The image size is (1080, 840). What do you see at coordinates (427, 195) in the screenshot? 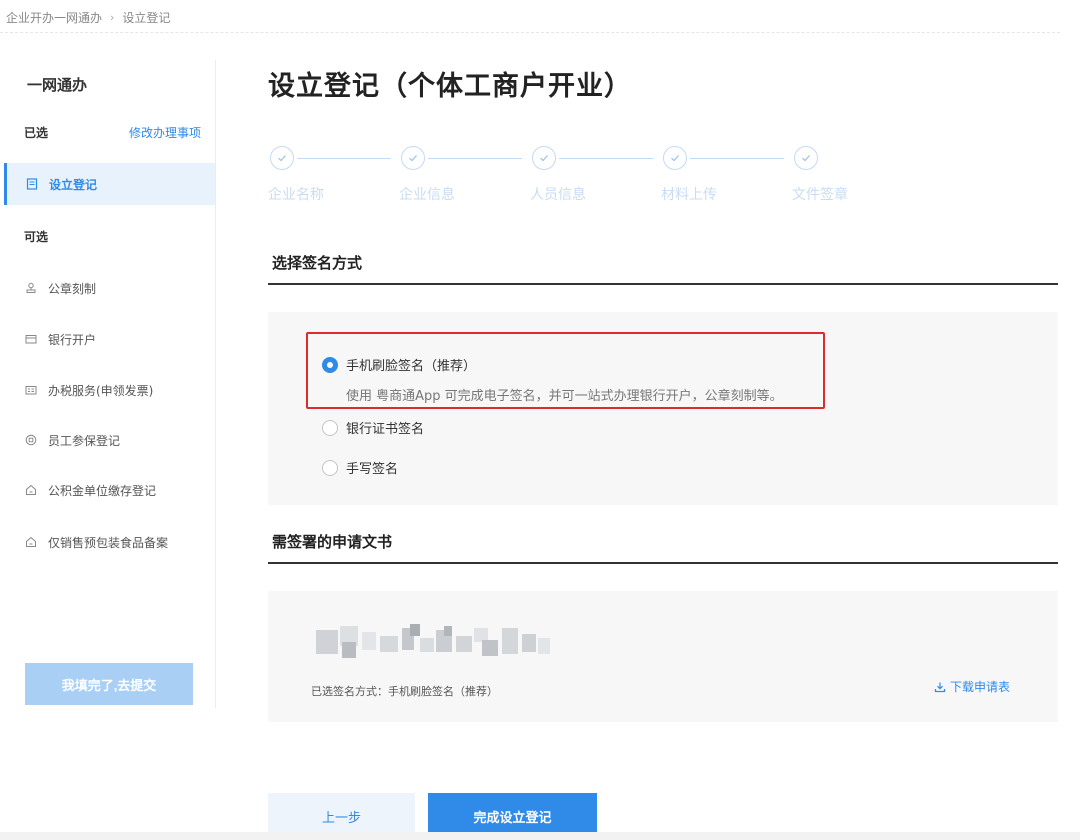
I see `step-label: 企业信息` at bounding box center [427, 195].